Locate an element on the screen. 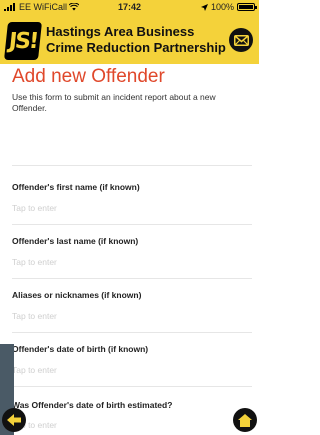 The width and height of the screenshot is (320, 435). last-name-label: Offender's last name (if known) is located at coordinates (75, 241).